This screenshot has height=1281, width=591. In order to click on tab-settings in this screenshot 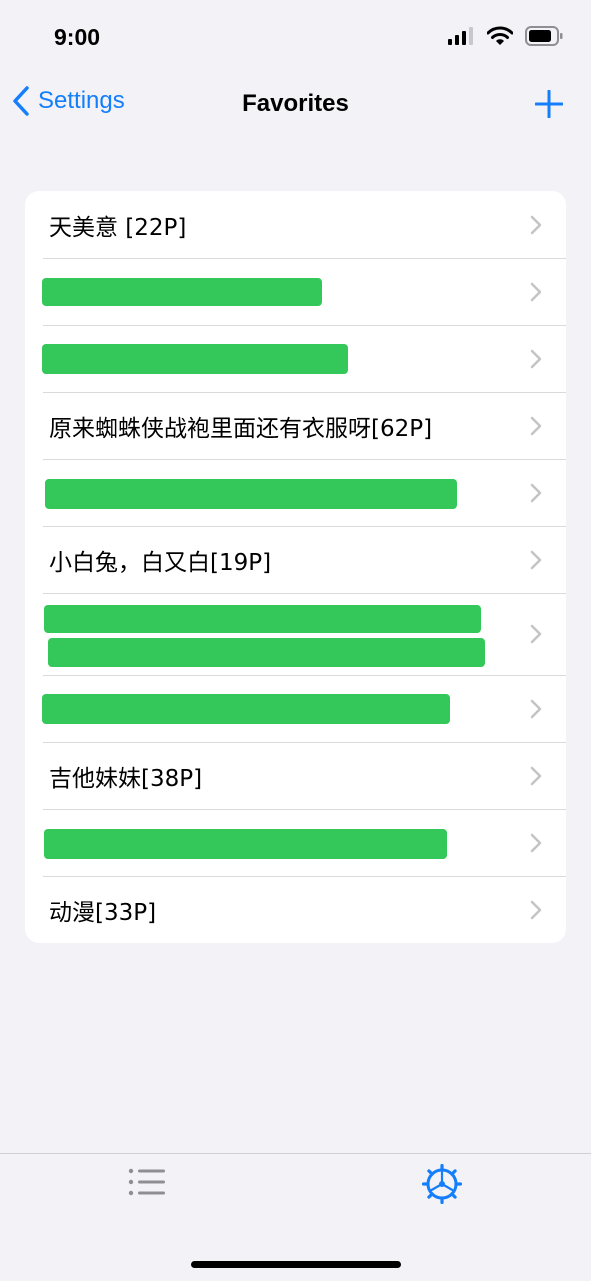, I will do `click(442, 1185)`.